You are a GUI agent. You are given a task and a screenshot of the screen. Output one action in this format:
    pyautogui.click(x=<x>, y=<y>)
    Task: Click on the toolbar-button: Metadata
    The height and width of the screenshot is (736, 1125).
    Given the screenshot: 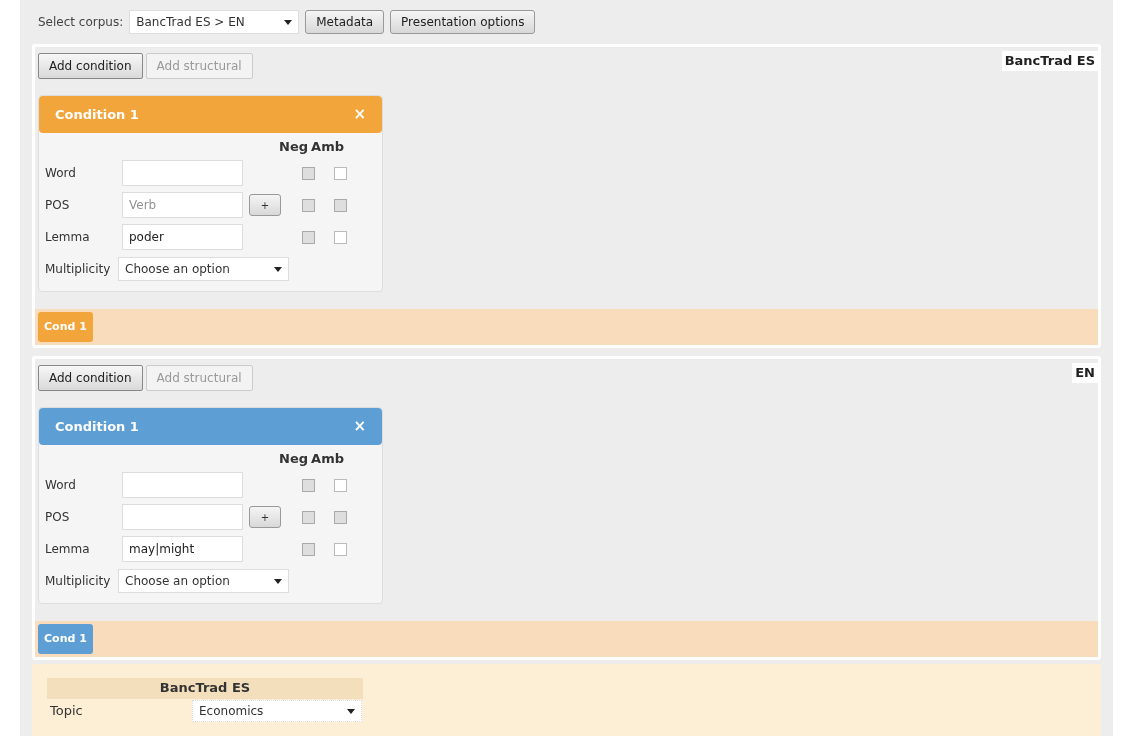 What is the action you would take?
    pyautogui.click(x=345, y=22)
    